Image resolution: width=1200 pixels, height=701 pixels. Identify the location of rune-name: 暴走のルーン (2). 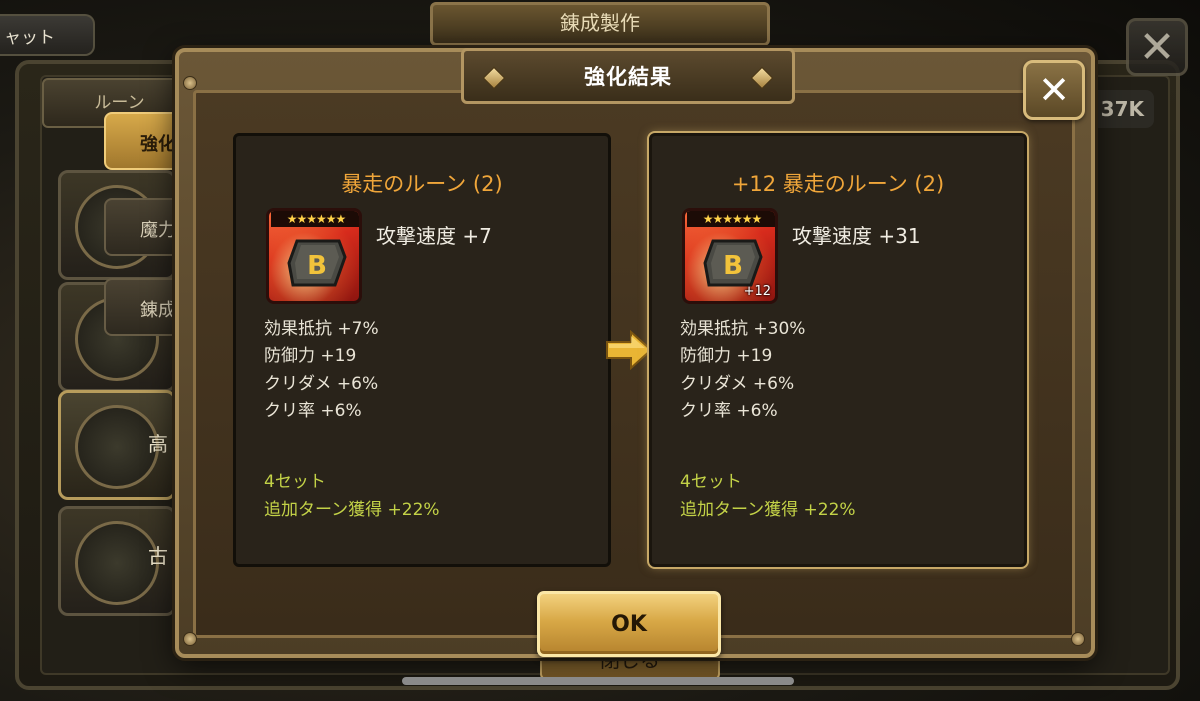
(422, 184).